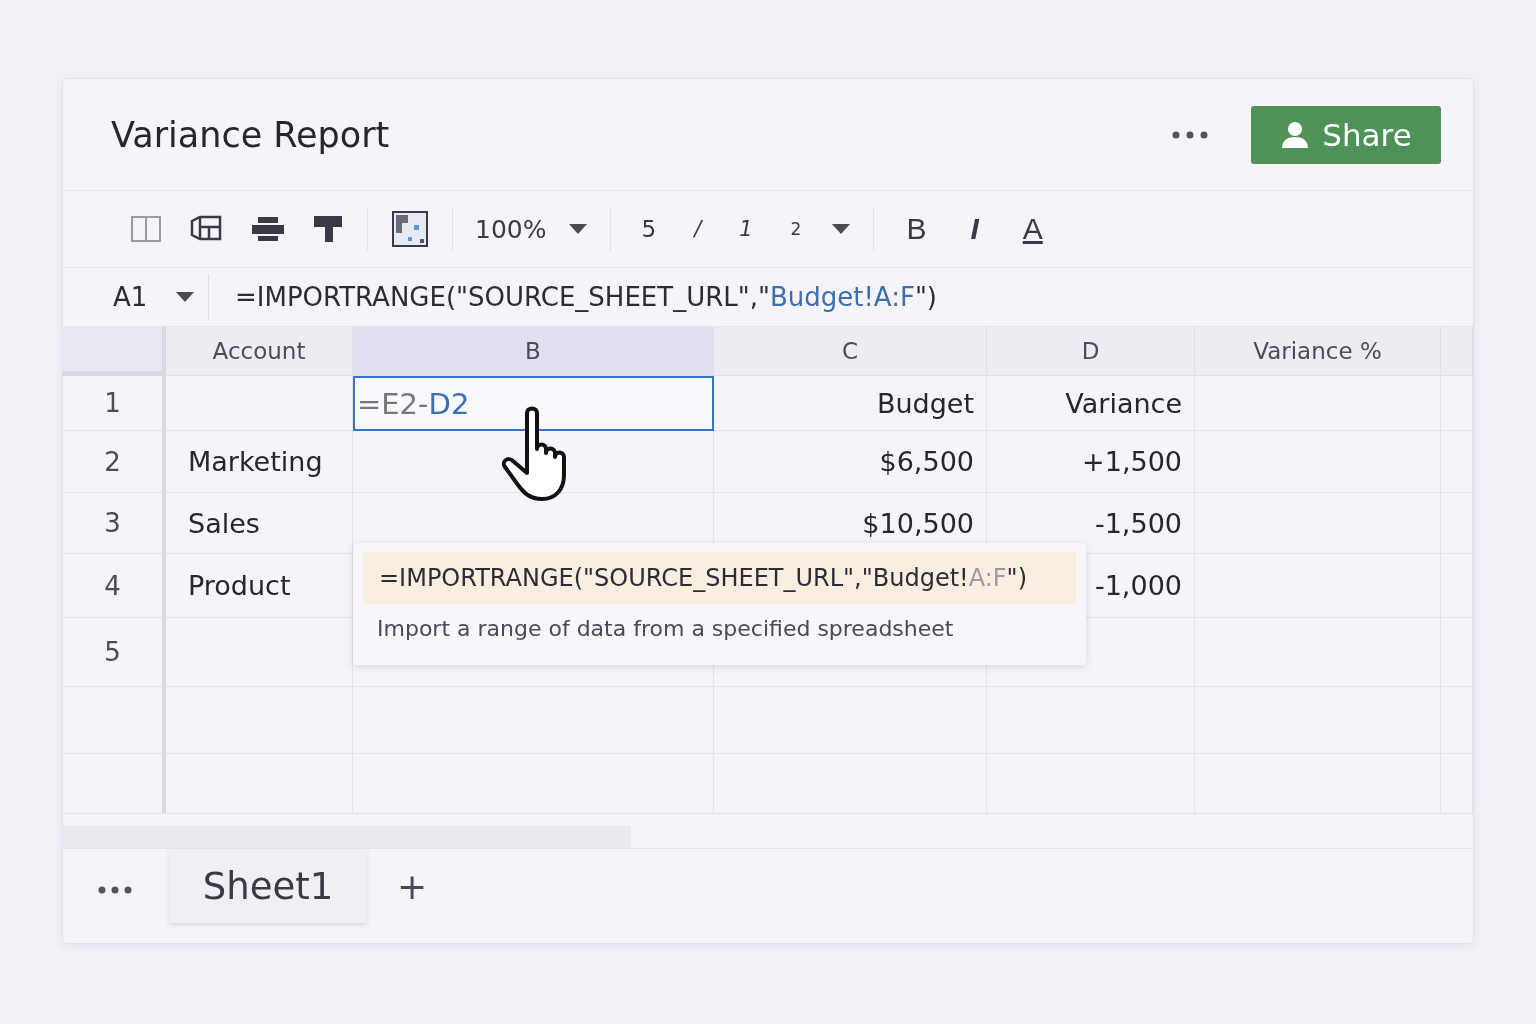  I want to click on row-number: 2, so click(114, 462).